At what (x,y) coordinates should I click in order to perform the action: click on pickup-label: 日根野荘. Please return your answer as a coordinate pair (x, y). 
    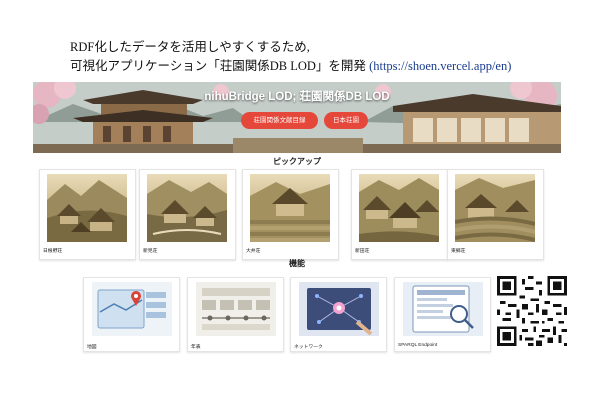
    Looking at the image, I should click on (53, 251).